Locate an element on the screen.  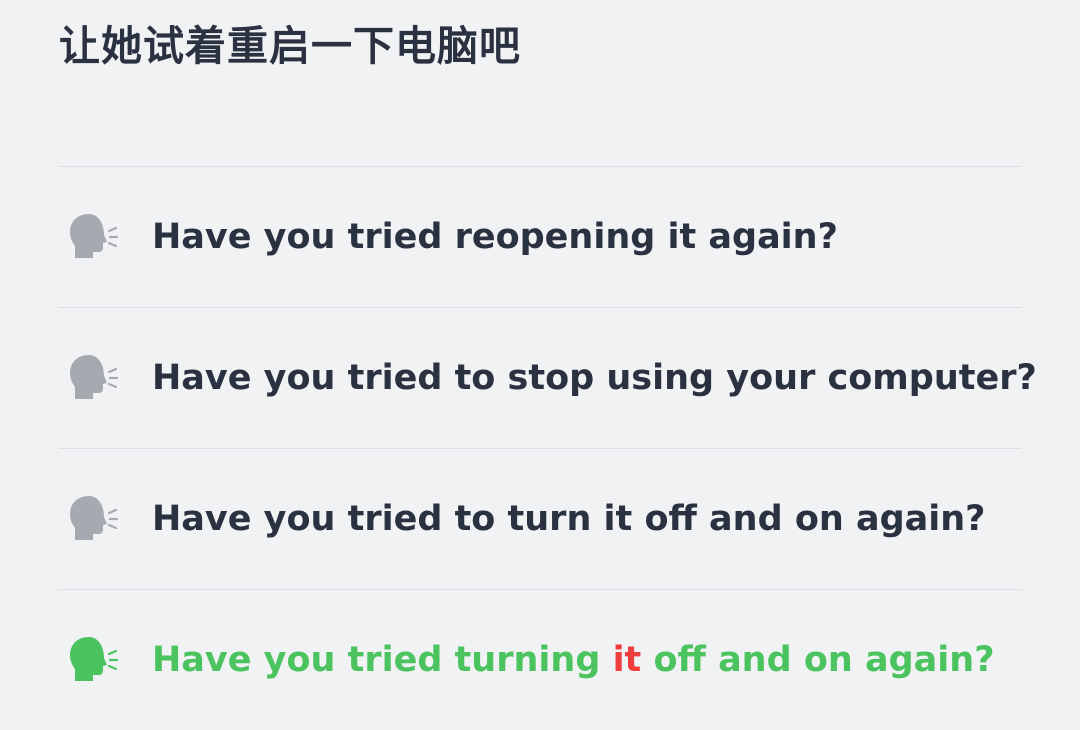
answer-option-label: Have you tried reopening it again? is located at coordinates (495, 237).